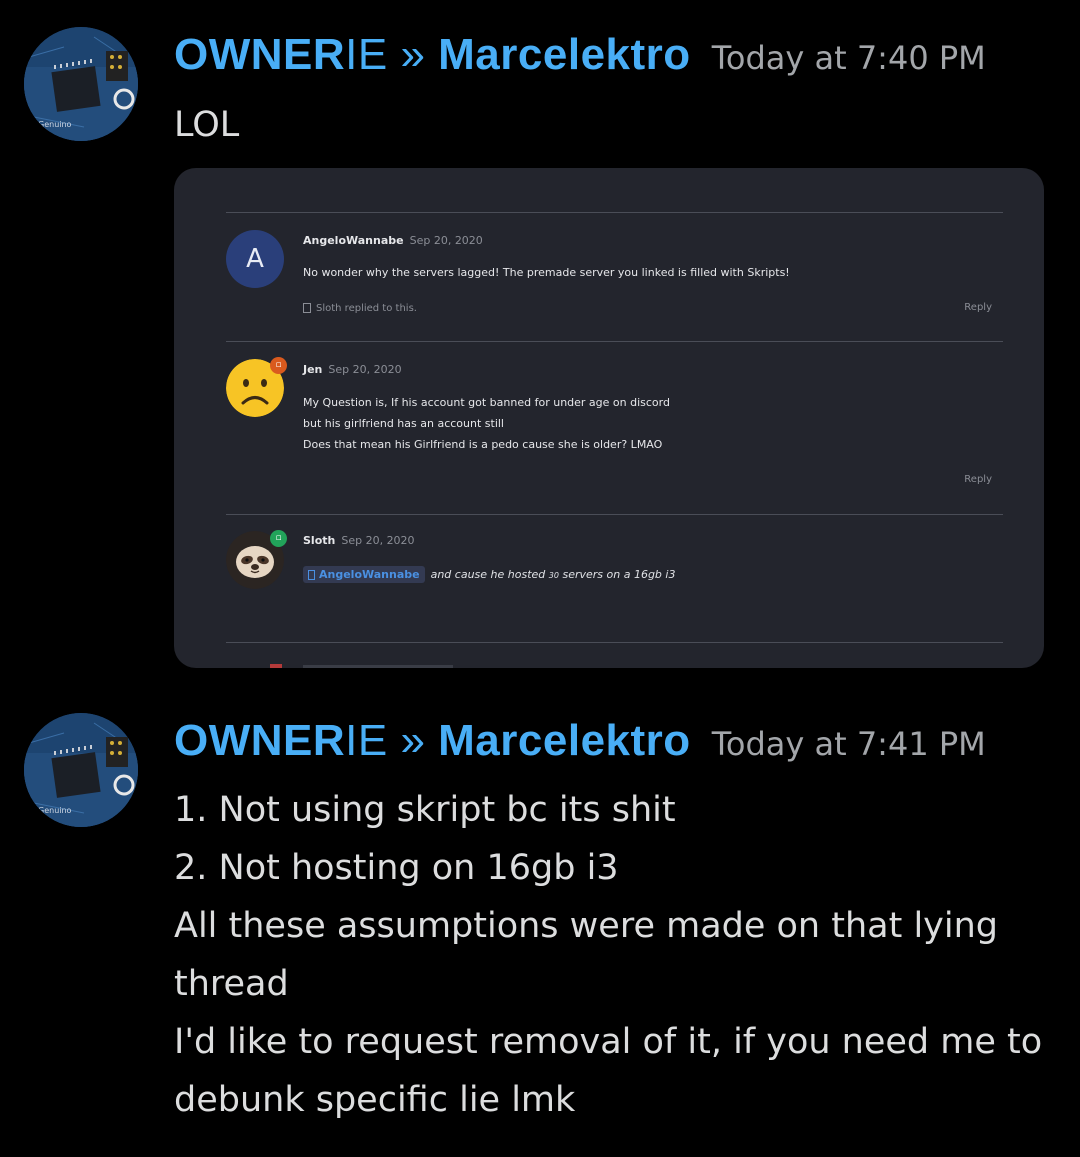 This screenshot has width=1080, height=1157. Describe the element at coordinates (425, 810) in the screenshot. I see `message-line: 1. Not using skript bc its shit` at that location.